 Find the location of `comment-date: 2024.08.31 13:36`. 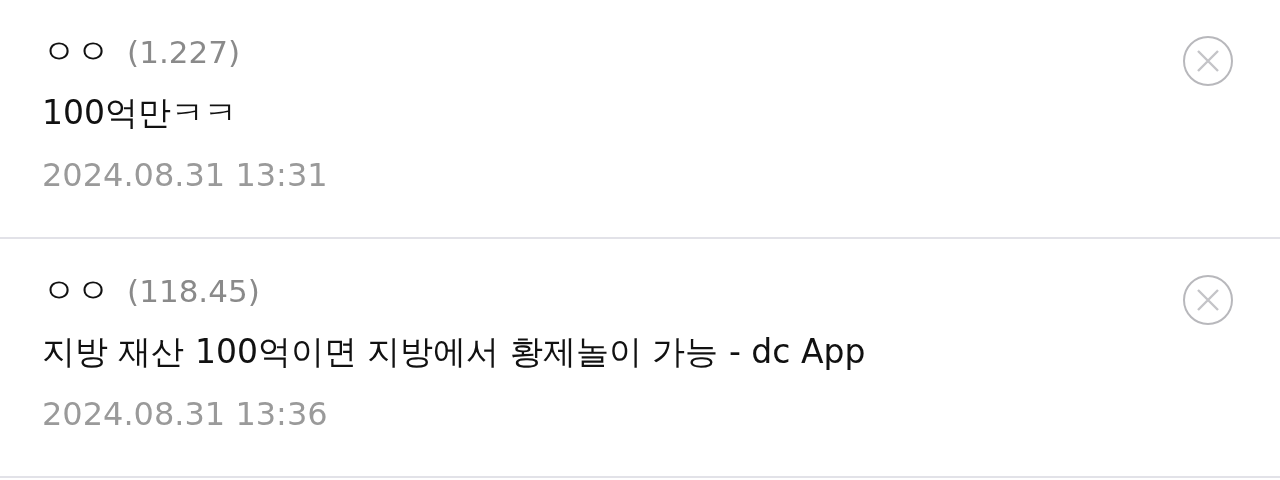

comment-date: 2024.08.31 13:36 is located at coordinates (185, 414).